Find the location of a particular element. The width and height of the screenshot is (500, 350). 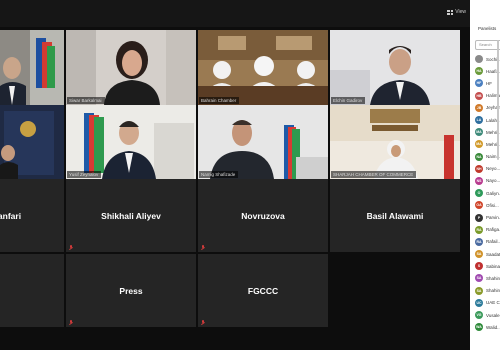

participant-name: Press is located at coordinates (131, 290).